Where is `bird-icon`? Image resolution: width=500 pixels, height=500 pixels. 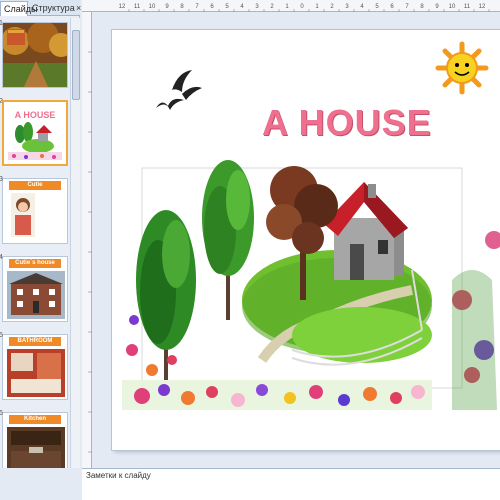 bird-icon is located at coordinates (179, 90).